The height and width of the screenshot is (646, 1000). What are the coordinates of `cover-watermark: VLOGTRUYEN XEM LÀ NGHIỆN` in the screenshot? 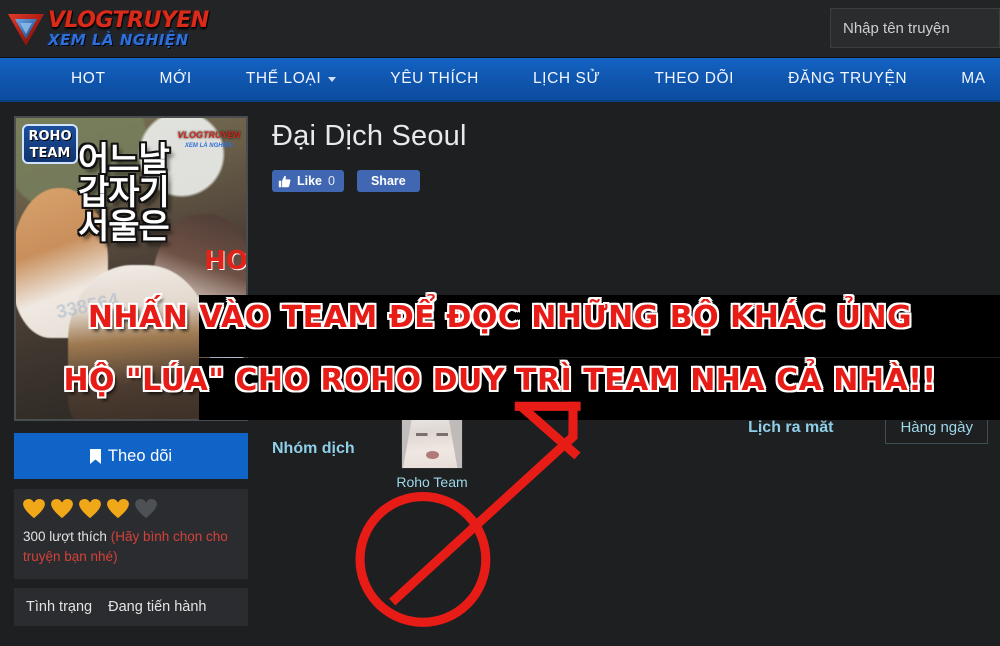 It's located at (208, 138).